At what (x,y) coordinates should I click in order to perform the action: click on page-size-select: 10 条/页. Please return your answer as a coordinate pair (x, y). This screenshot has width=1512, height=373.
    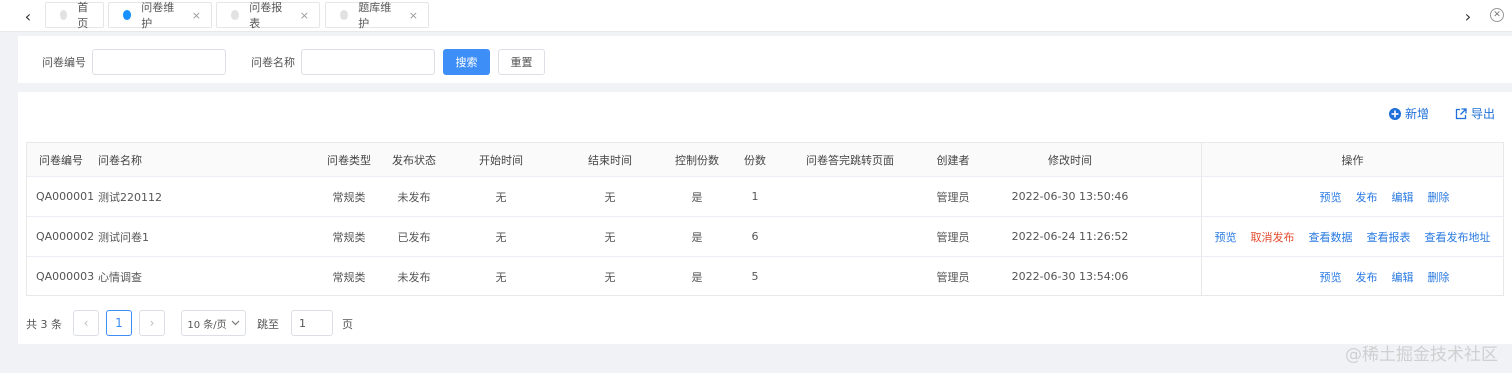
    Looking at the image, I should click on (213, 323).